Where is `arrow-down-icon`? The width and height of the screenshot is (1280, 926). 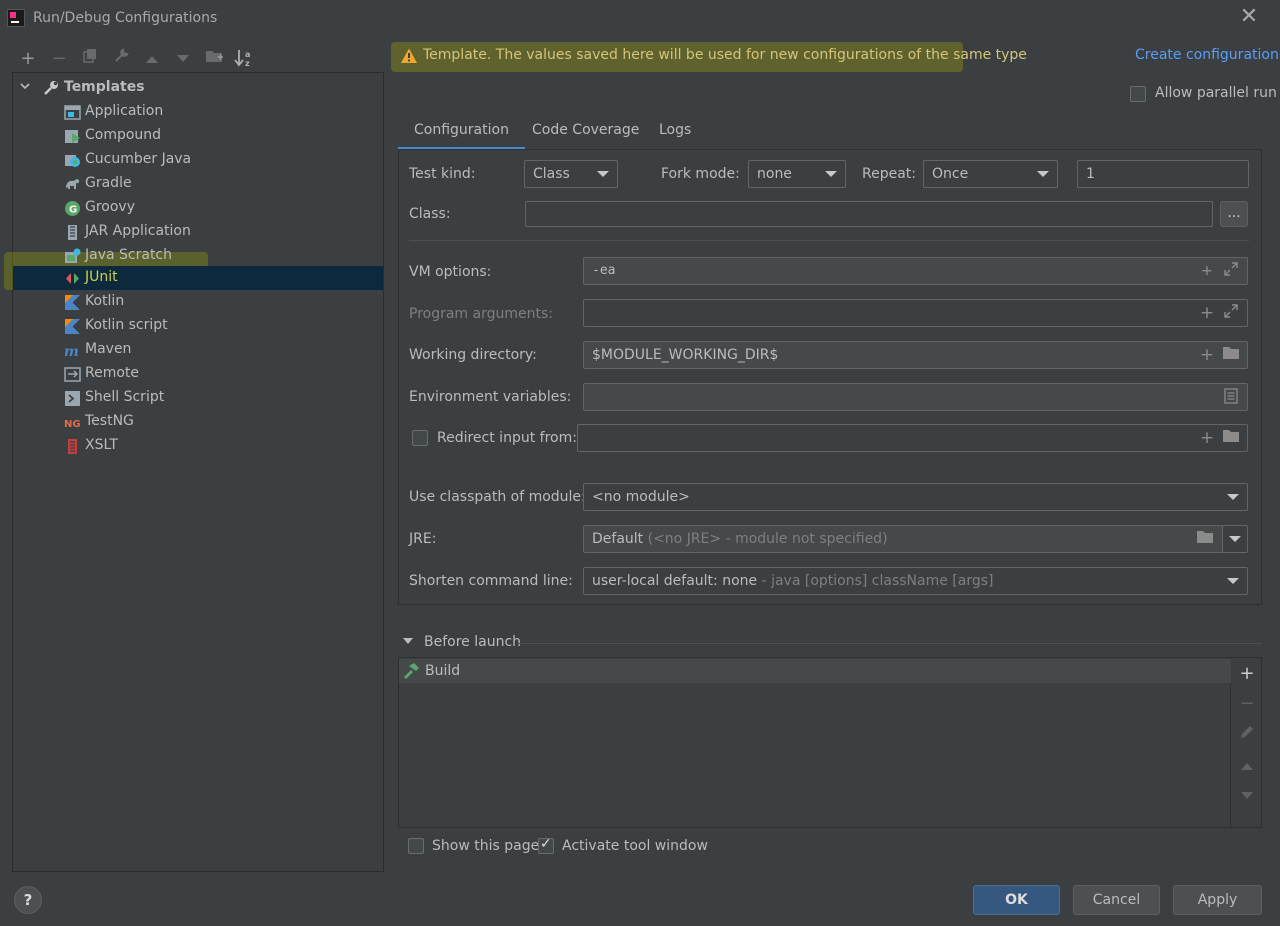
arrow-down-icon is located at coordinates (1247, 795).